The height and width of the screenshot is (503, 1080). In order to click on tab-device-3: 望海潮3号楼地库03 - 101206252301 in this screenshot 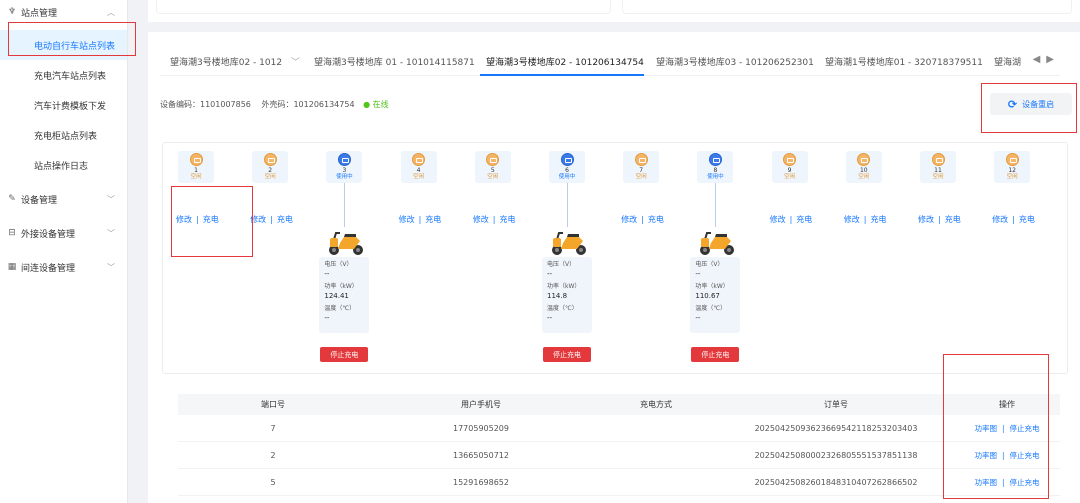, I will do `click(735, 61)`.